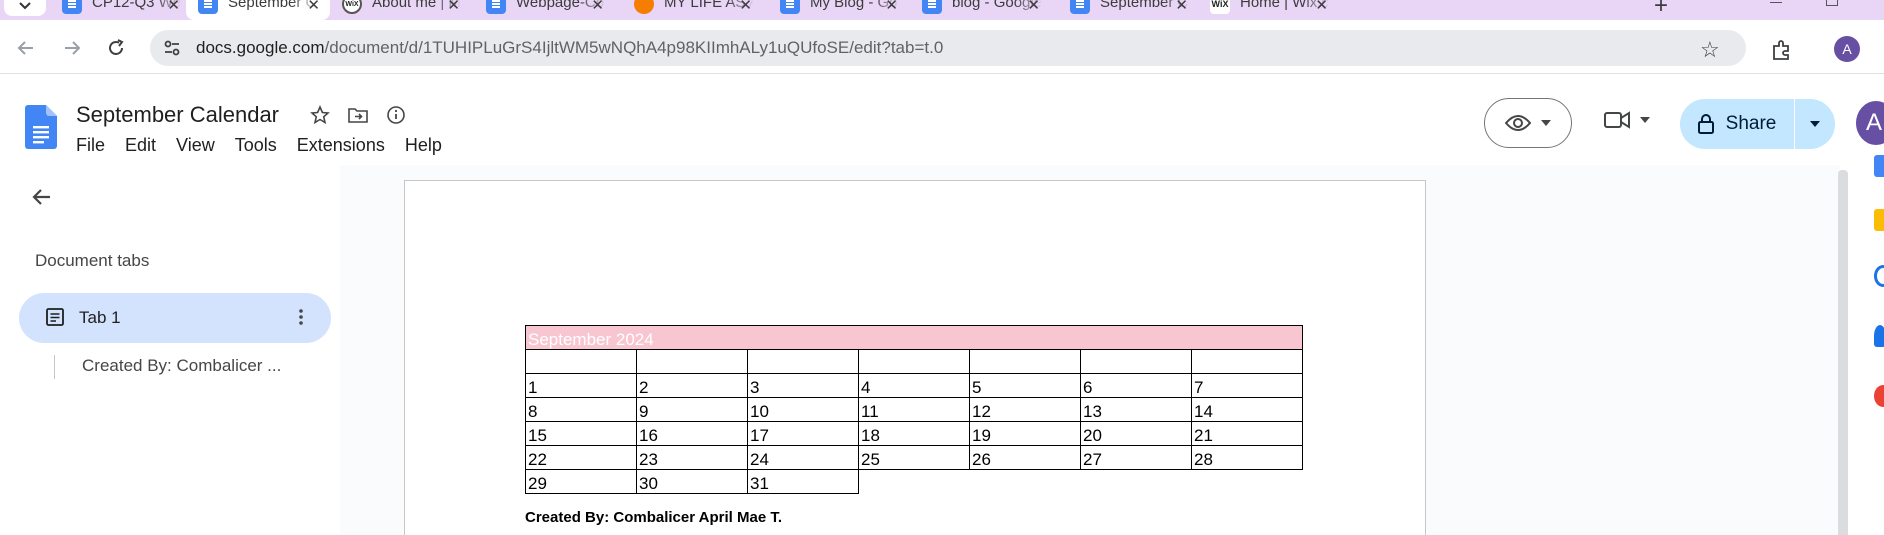 The height and width of the screenshot is (535, 1884). I want to click on minimize-window-button, so click(1776, 2).